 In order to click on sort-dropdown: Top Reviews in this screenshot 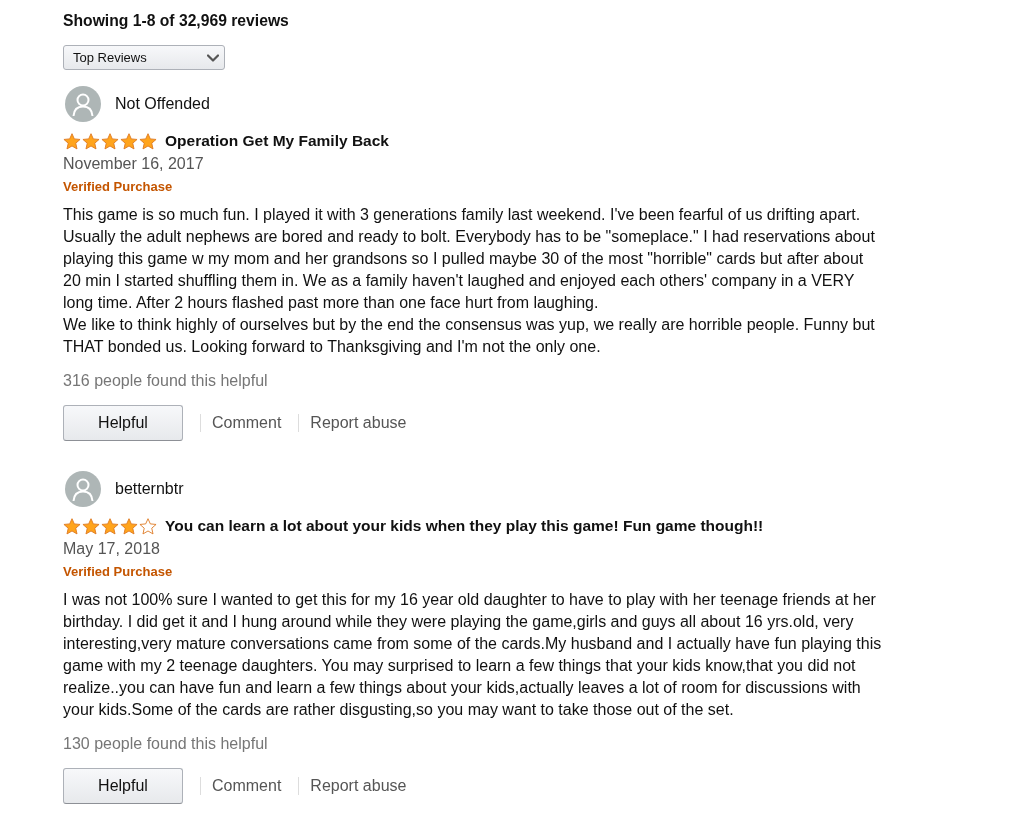, I will do `click(144, 57)`.